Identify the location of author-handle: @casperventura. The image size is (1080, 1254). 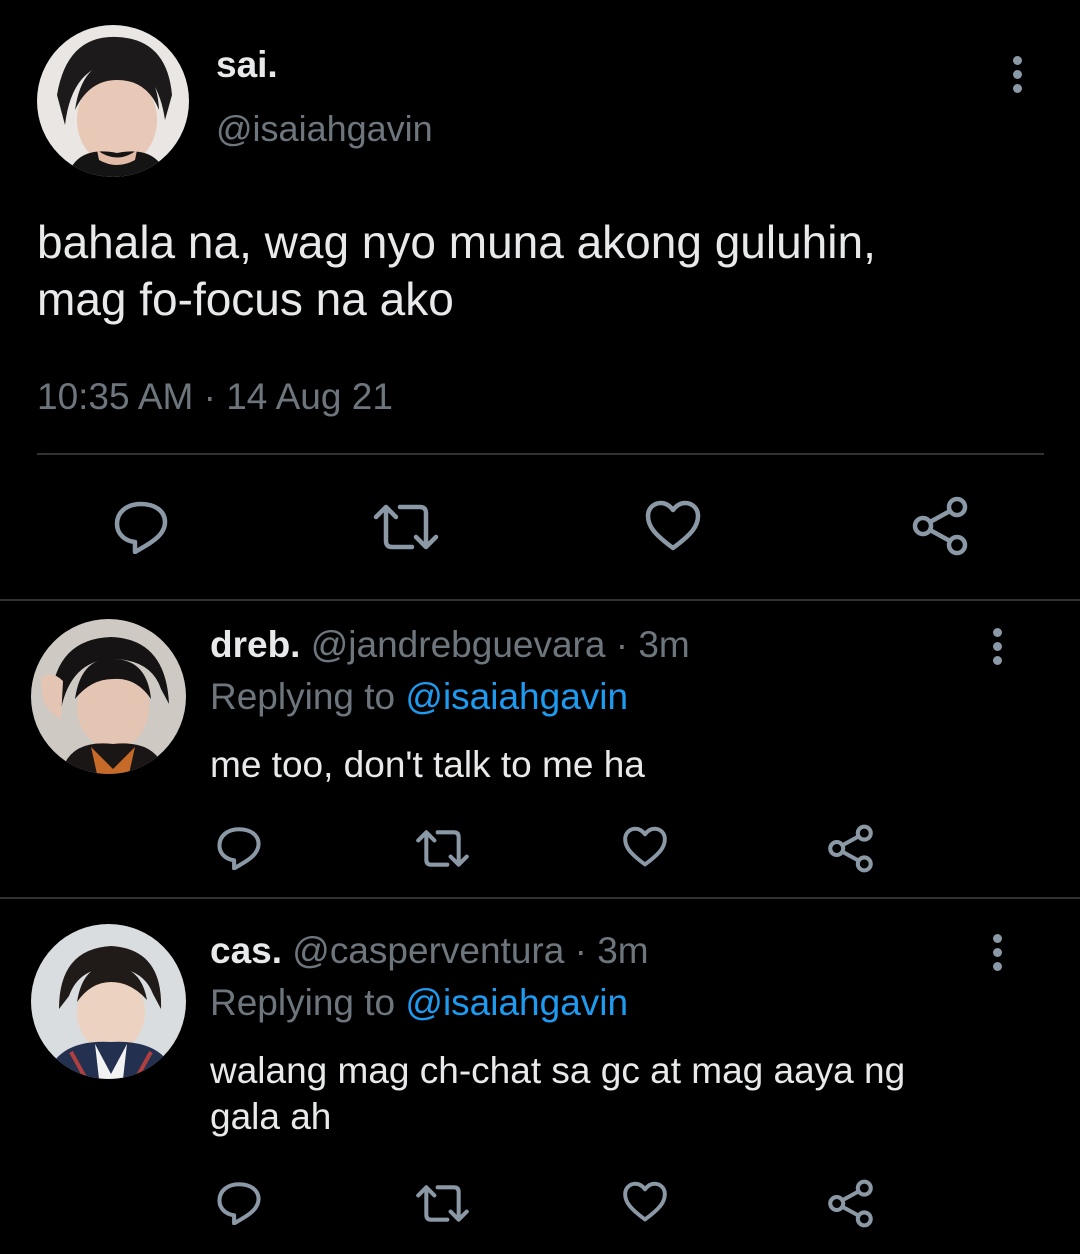
(428, 950).